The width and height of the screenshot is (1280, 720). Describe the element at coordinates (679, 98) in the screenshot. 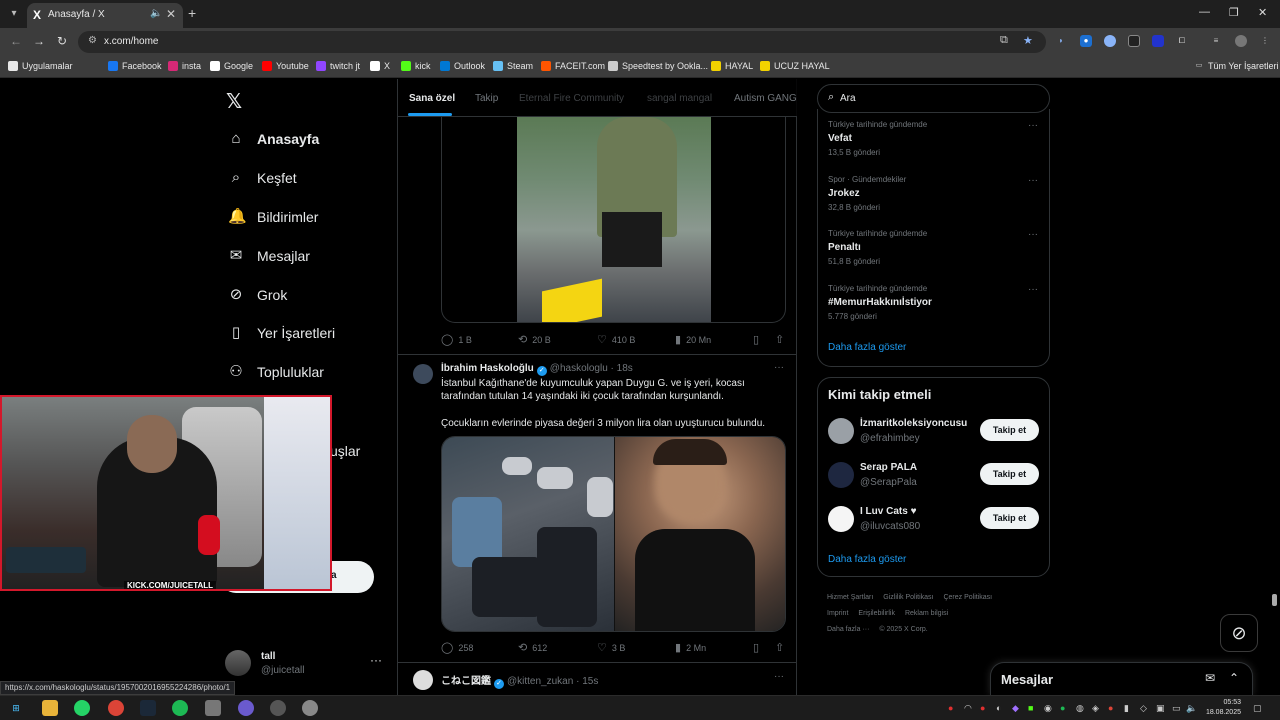

I see `tab-community: sangal mangal` at that location.